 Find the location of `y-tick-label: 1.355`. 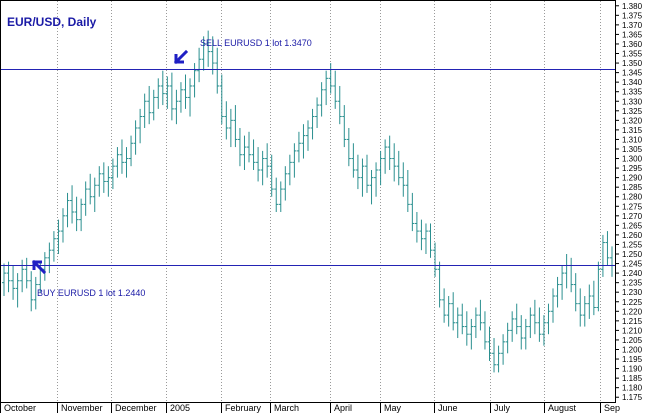

y-tick-label: 1.355 is located at coordinates (632, 54).